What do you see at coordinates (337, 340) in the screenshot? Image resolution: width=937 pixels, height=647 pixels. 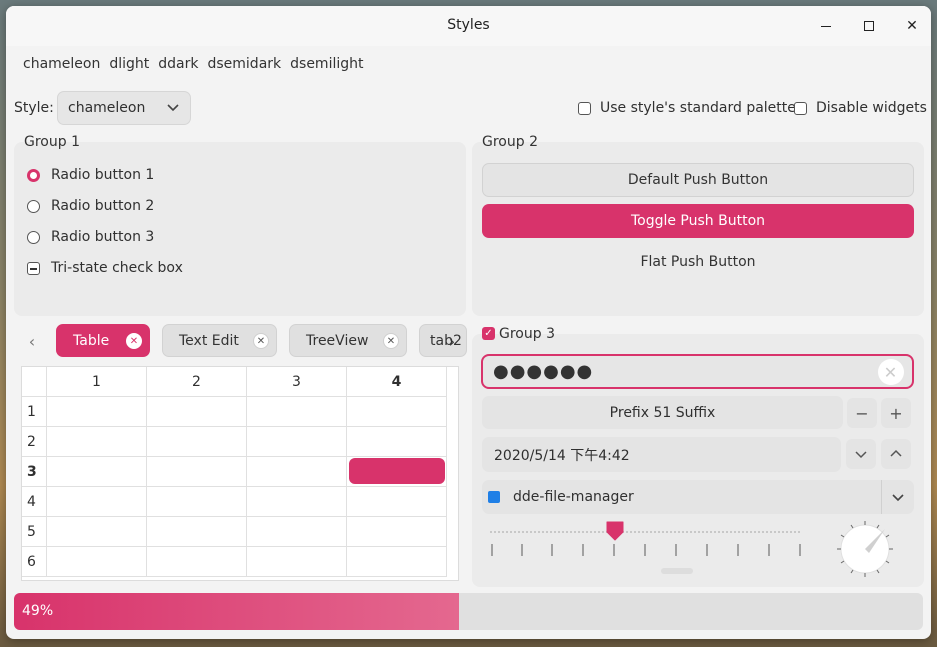 I see `tab-treeview-label: TreeView` at bounding box center [337, 340].